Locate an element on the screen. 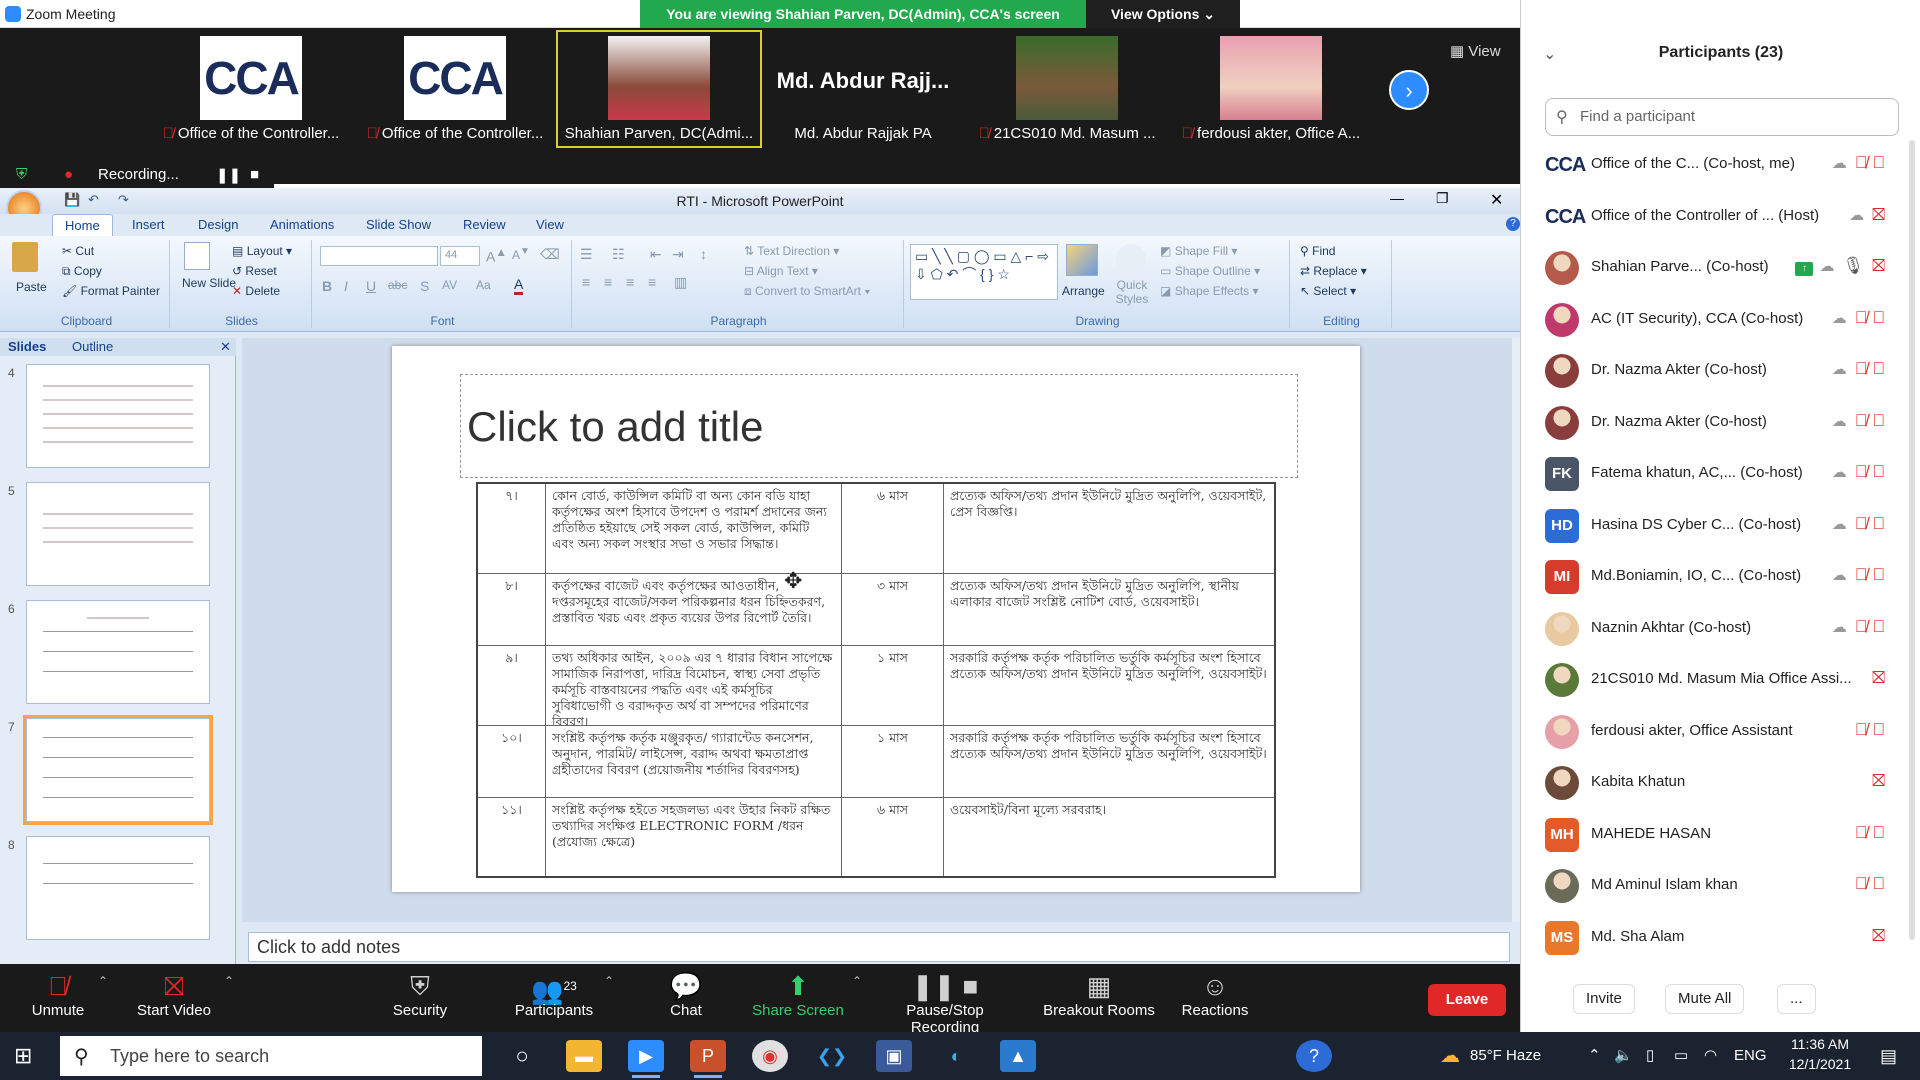  new-slide-button: New Slide is located at coordinates (209, 283).